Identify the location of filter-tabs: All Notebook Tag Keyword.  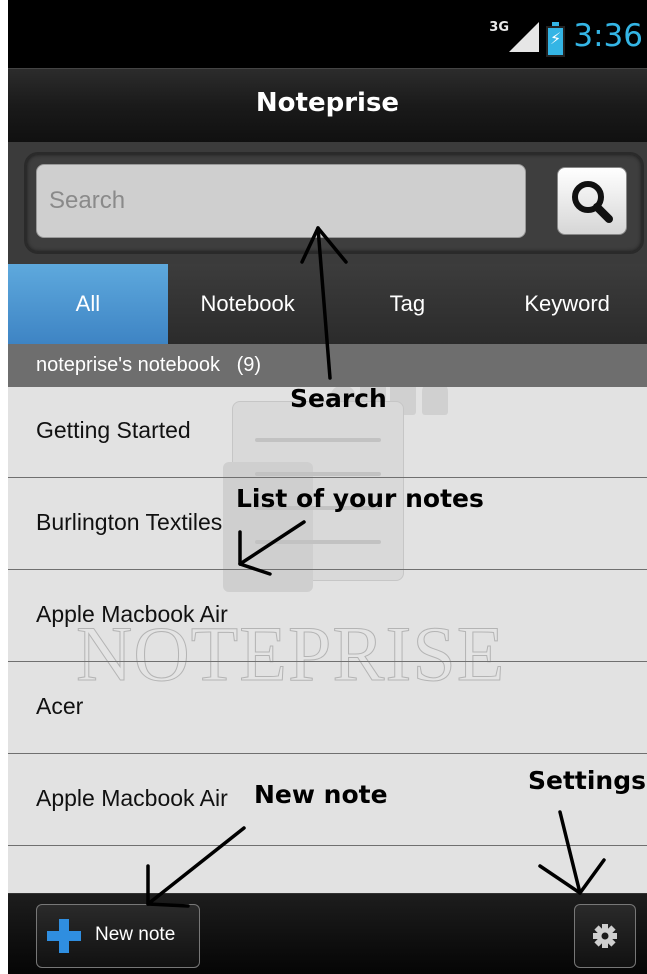
(327, 304).